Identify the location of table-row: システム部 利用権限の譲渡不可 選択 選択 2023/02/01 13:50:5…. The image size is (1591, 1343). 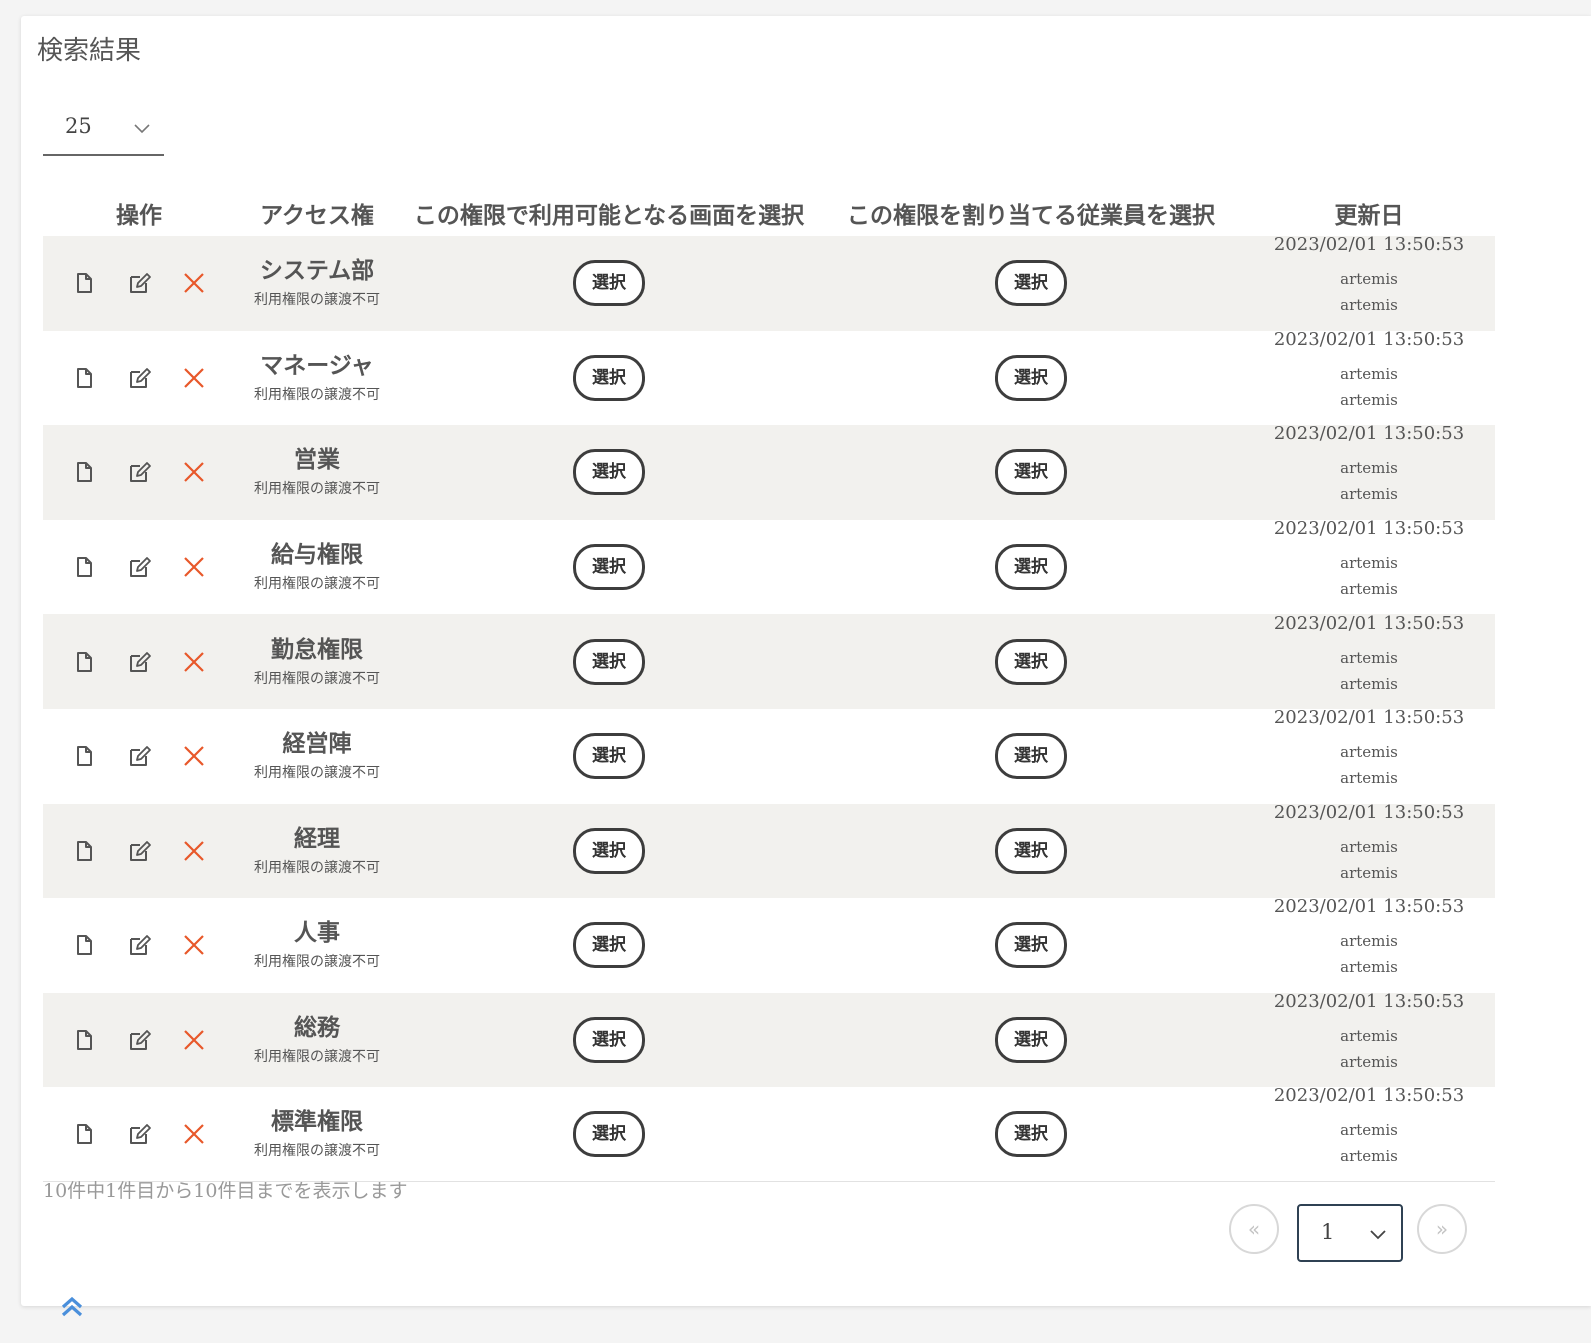
(769, 282).